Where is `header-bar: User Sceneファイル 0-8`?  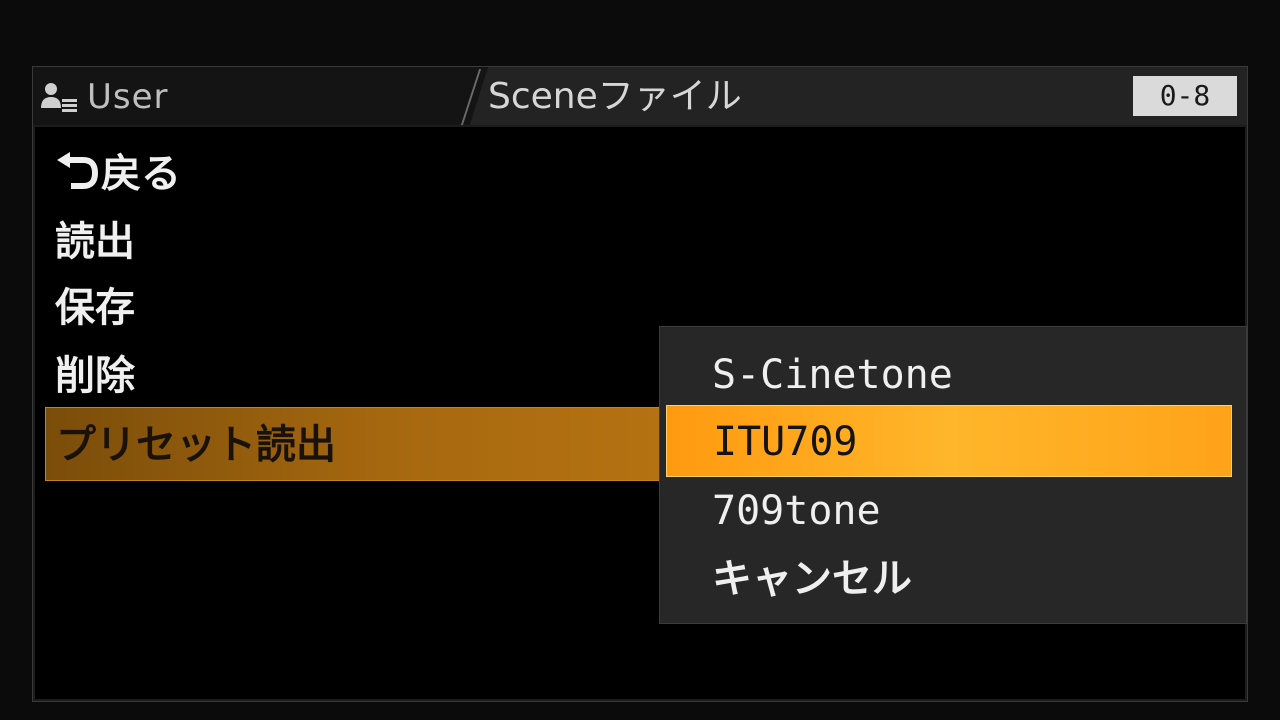 header-bar: User Sceneファイル 0-8 is located at coordinates (640, 96).